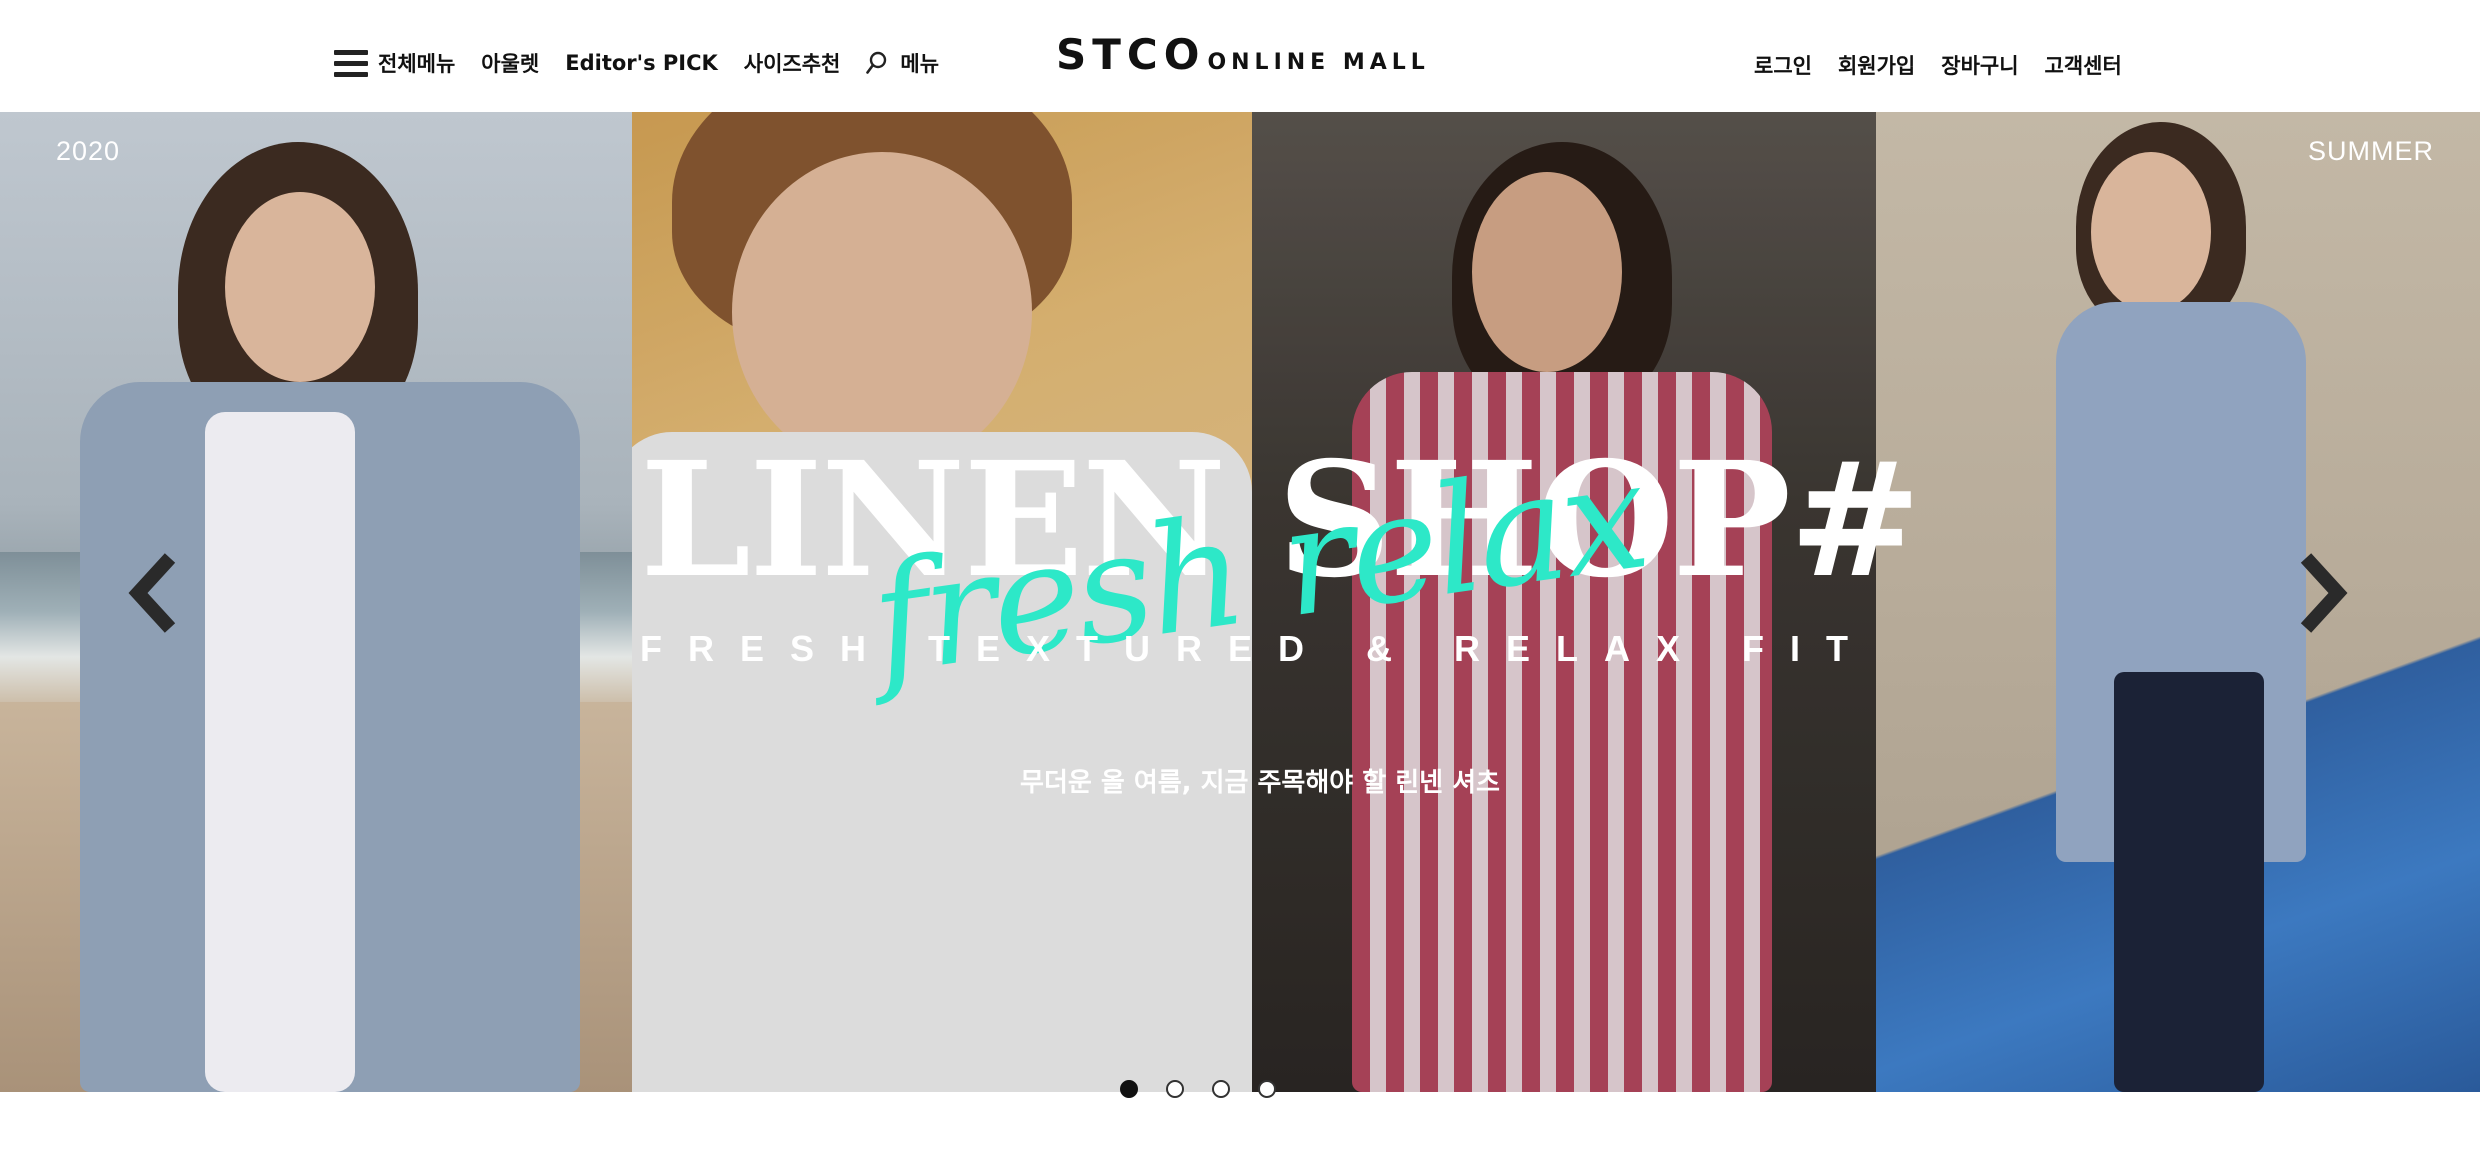 This screenshot has width=2480, height=1159. Describe the element at coordinates (792, 63) in the screenshot. I see `nav-item-size-recommend: 사이즈추천` at that location.